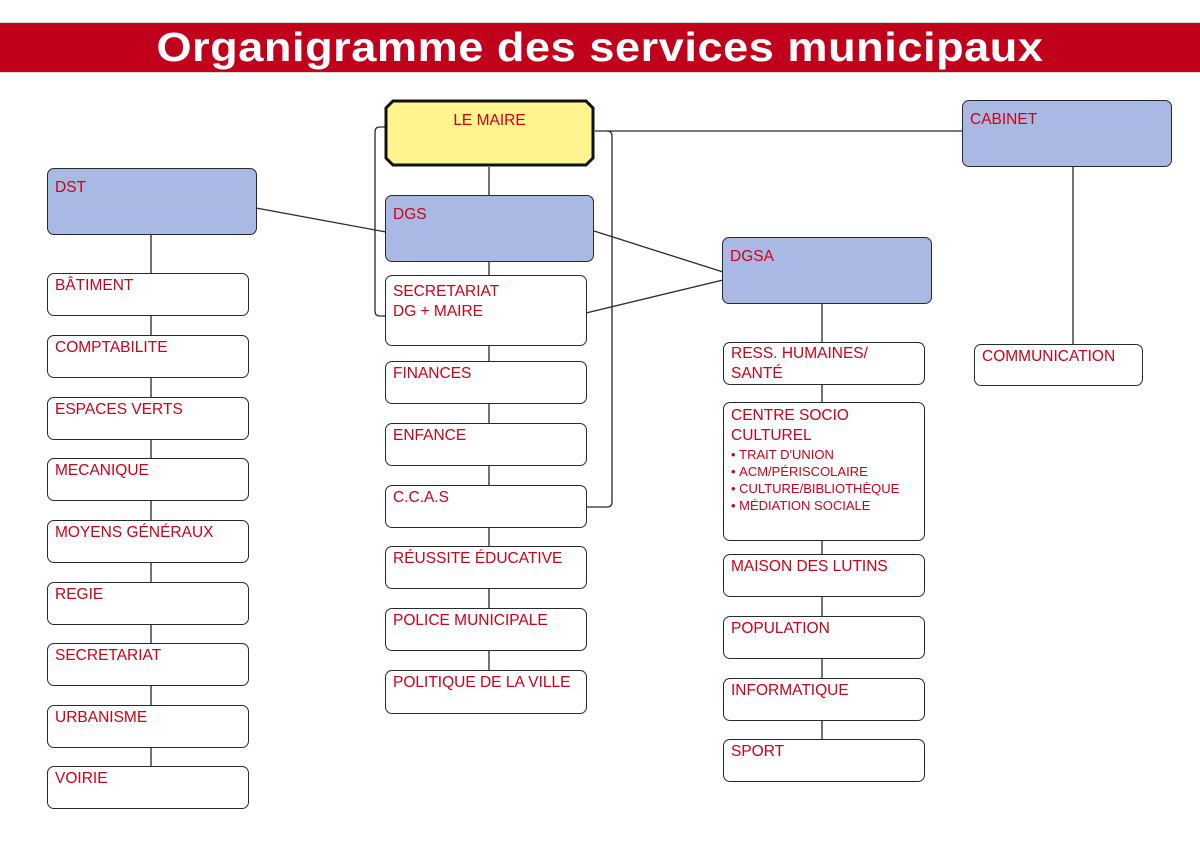 This screenshot has width=1200, height=849. Describe the element at coordinates (486, 310) in the screenshot. I see `dgs-secretariat-box: SECRETARIAT DG + MAIRE` at that location.